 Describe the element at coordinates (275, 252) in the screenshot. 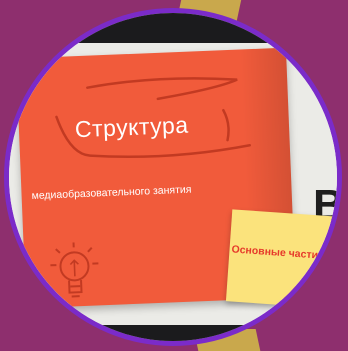

I see `sticky-label: Основные части` at that location.